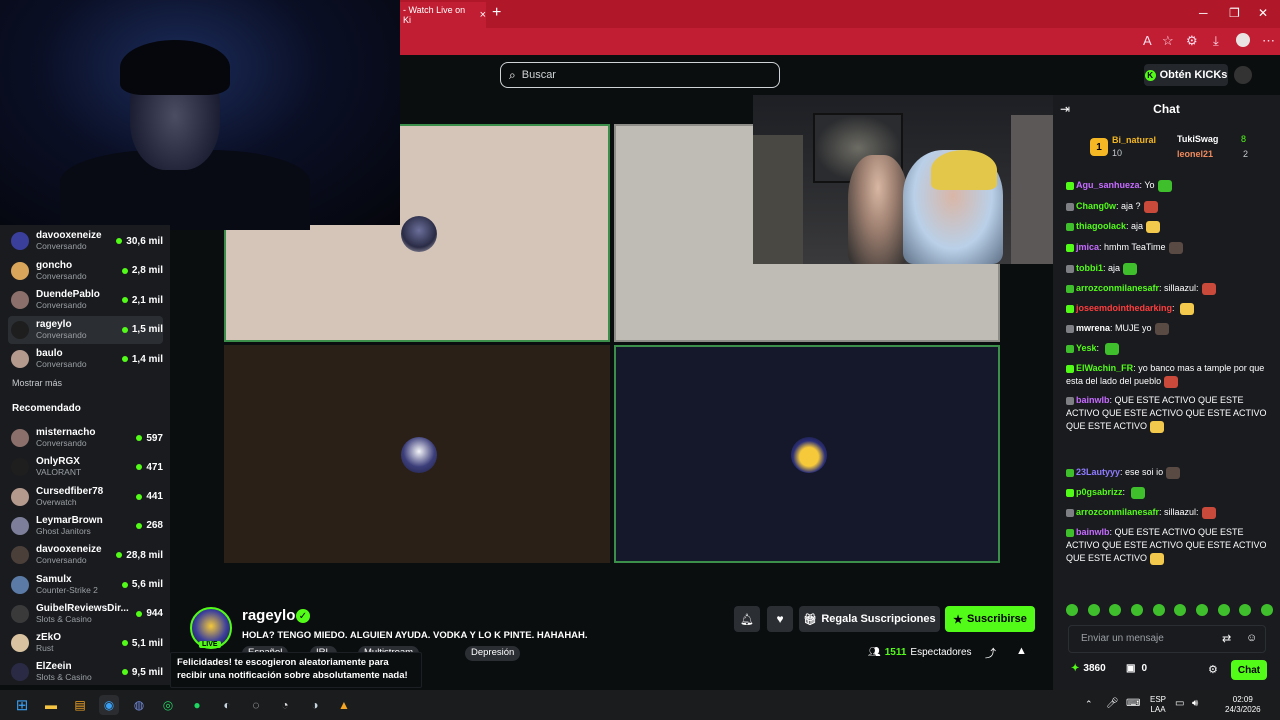 The image size is (1280, 720). What do you see at coordinates (1243, 75) in the screenshot?
I see `user-avatar` at bounding box center [1243, 75].